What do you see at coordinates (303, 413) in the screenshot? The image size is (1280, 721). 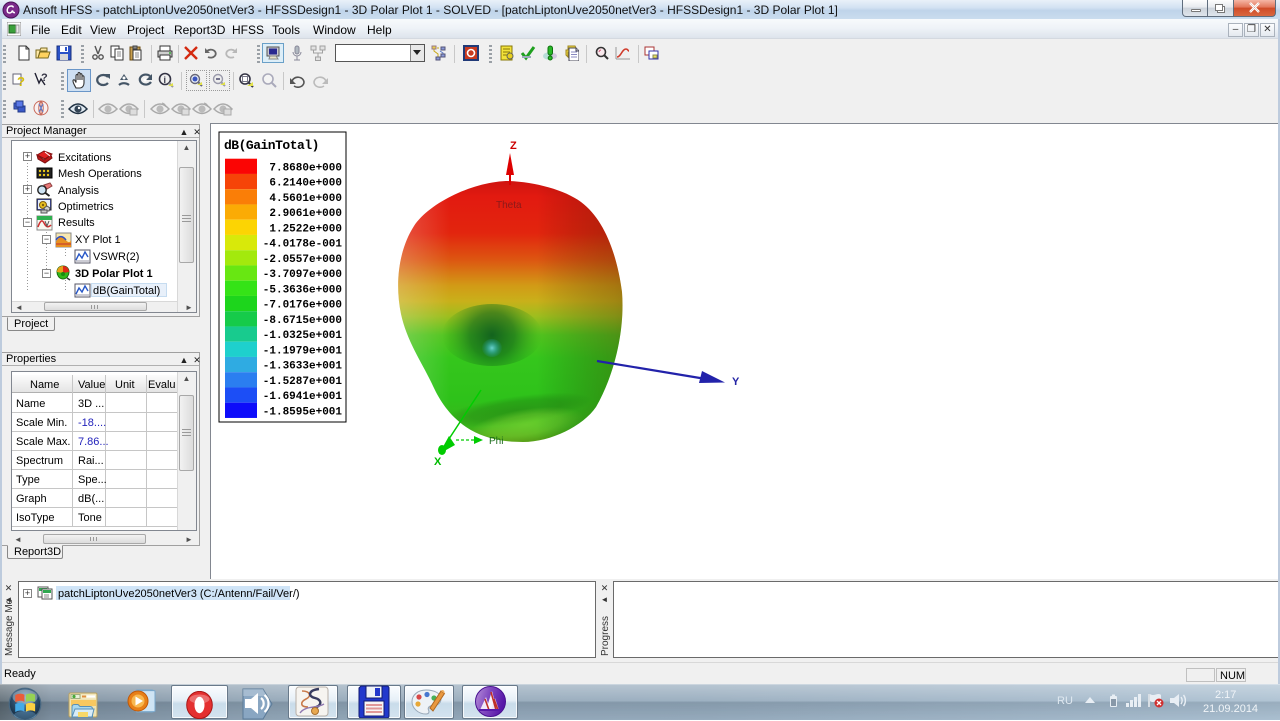 I see `svg-text: -1.8595e+001` at bounding box center [303, 413].